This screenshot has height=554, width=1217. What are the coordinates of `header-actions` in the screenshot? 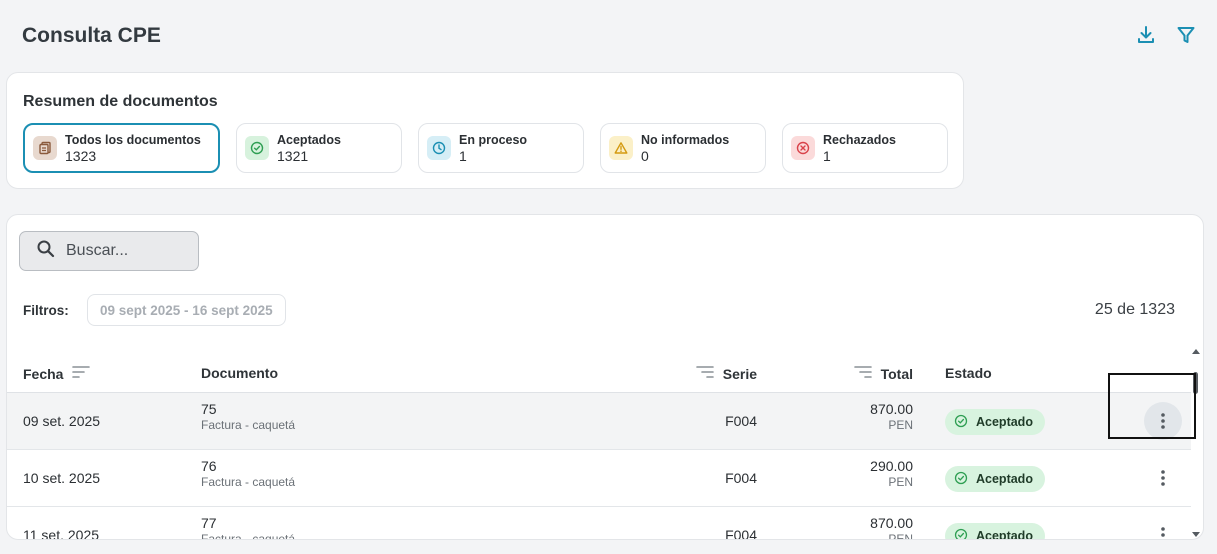 It's located at (1166, 35).